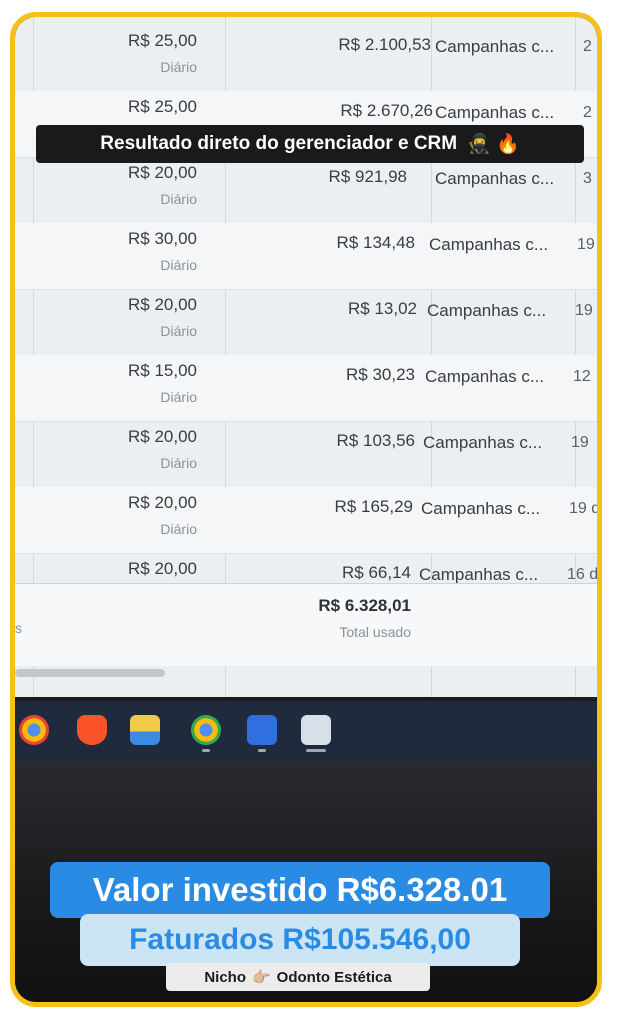  I want to click on table-row: R$ 20,00 Diário R$ 13,02 Campanhas c... 19, so click(306, 322).